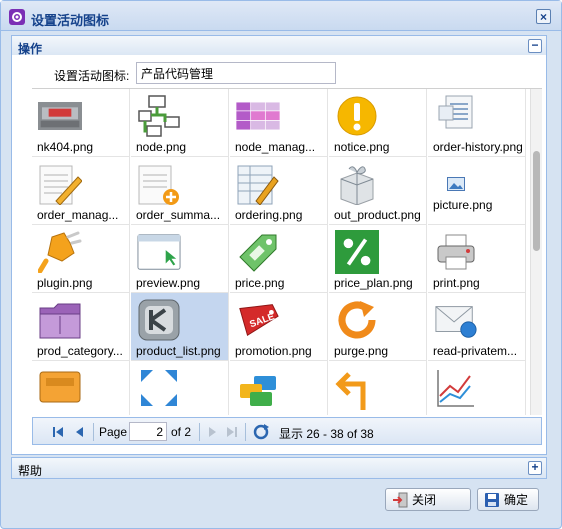  Describe the element at coordinates (456, 112) in the screenshot. I see `order-history-icon` at that location.